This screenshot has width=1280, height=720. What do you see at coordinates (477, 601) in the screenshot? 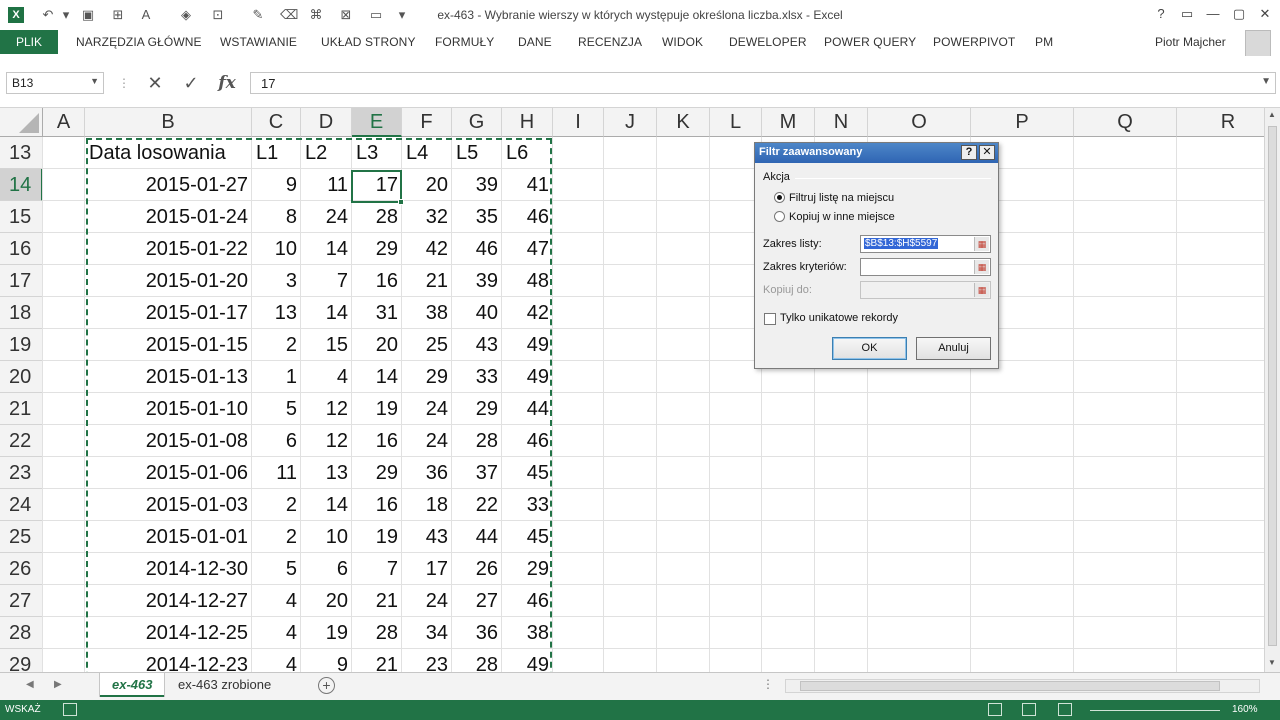
I see `number-cell: 27` at bounding box center [477, 601].